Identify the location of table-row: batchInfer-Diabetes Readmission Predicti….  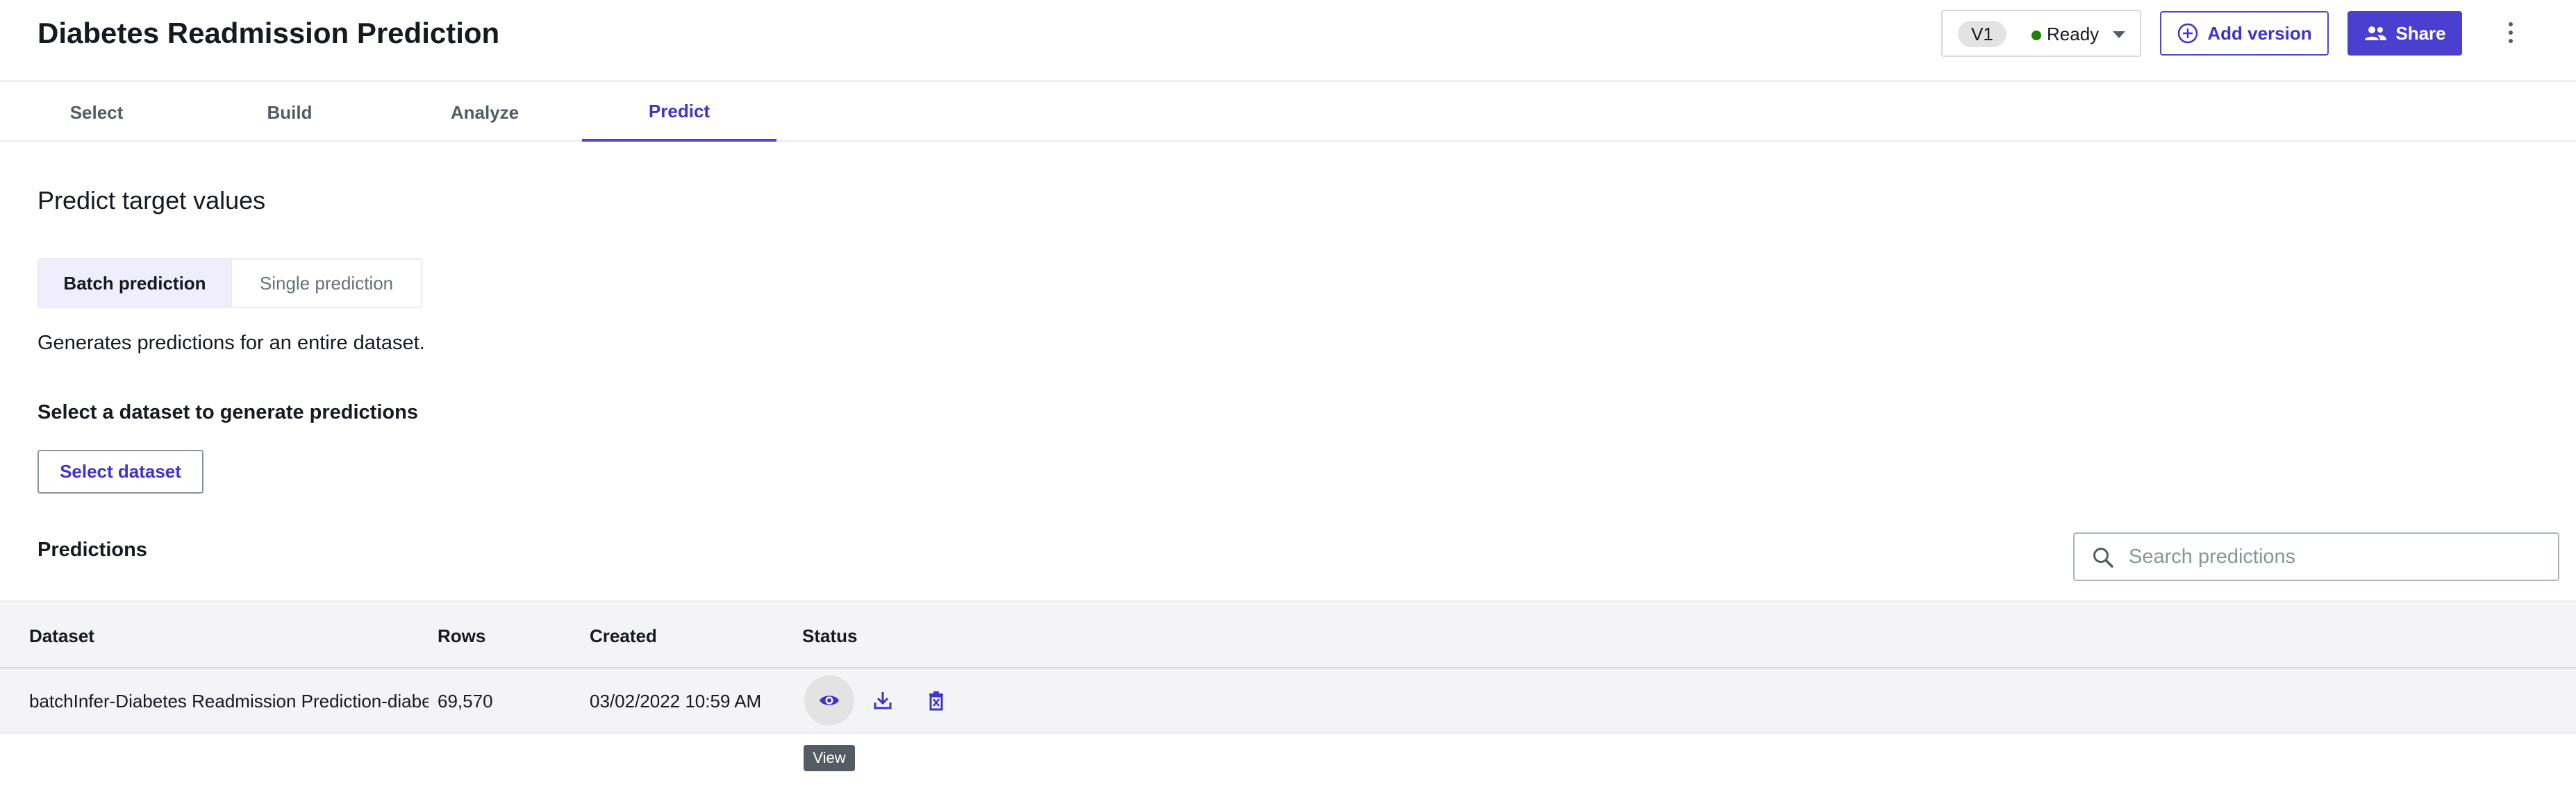
(1288, 701).